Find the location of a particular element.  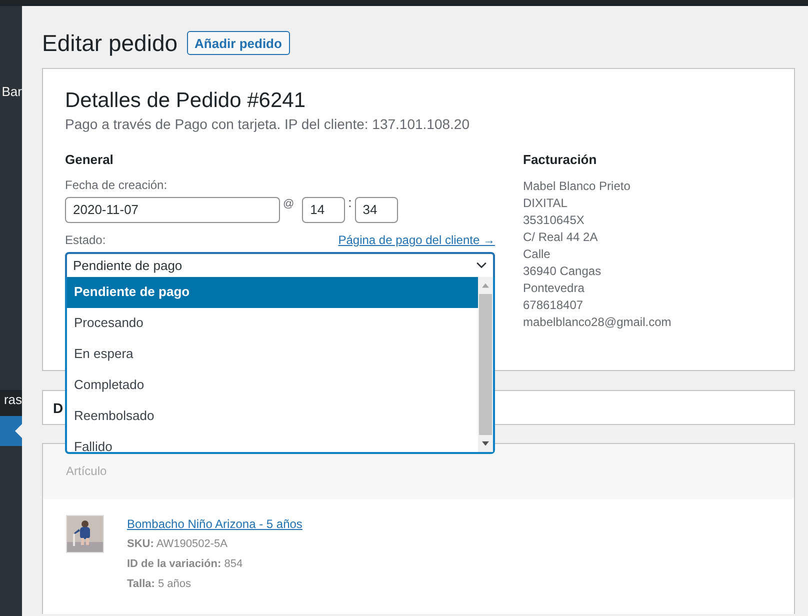

item-meta: SKU: AW190502-5A is located at coordinates (177, 544).